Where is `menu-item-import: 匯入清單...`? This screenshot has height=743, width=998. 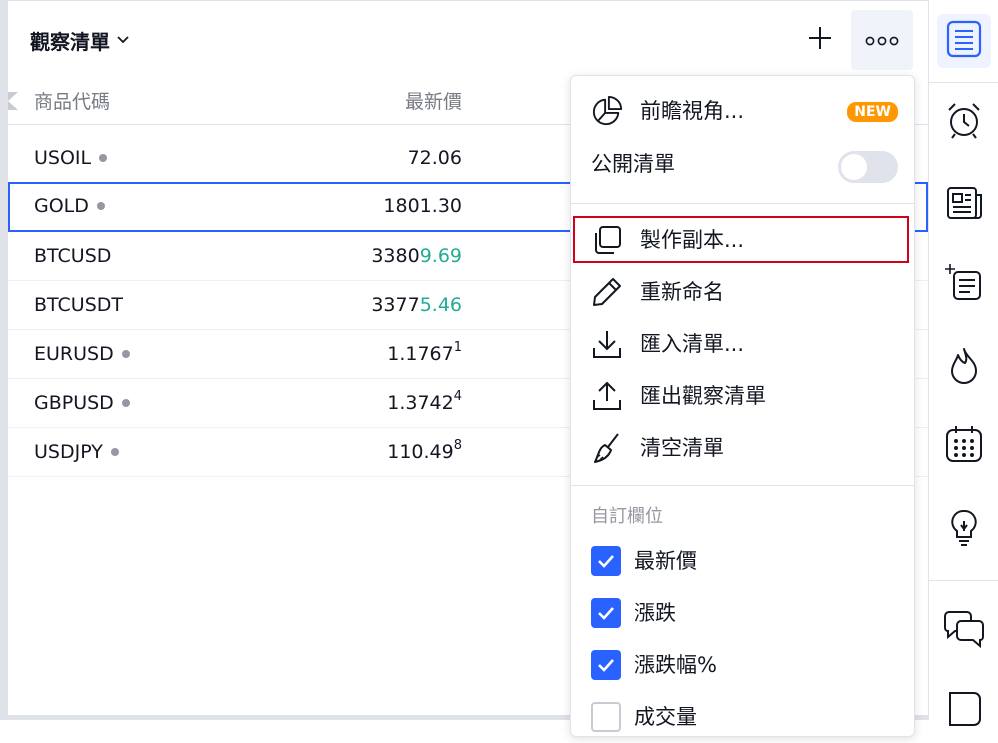 menu-item-import: 匯入清單... is located at coordinates (742, 344).